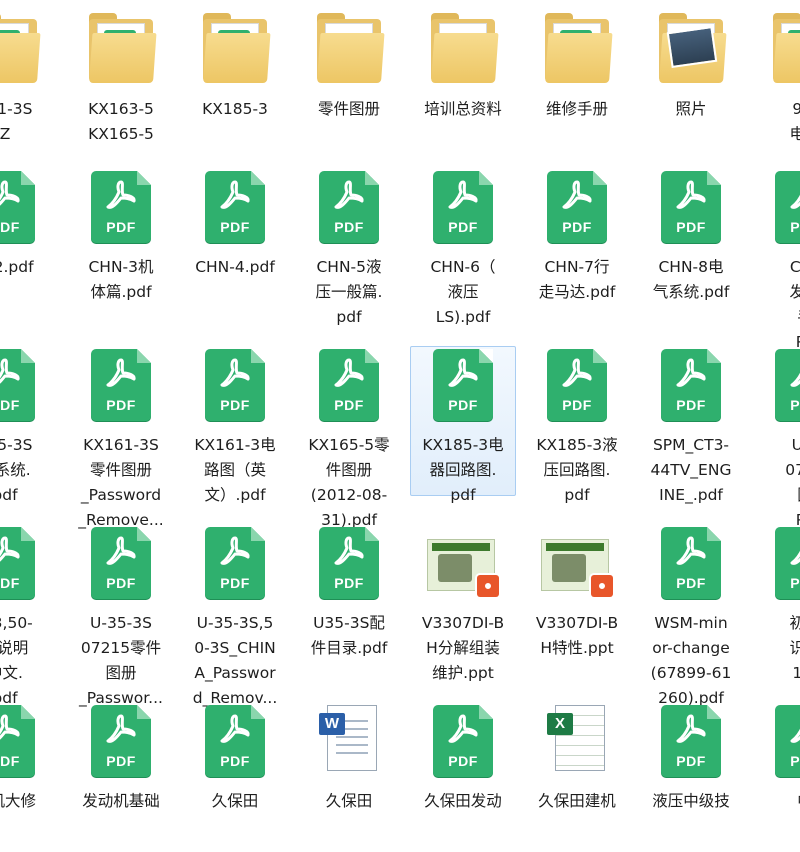  I want to click on file-item: PDF KX161-3电 路图（英 文）.pdf, so click(235, 425).